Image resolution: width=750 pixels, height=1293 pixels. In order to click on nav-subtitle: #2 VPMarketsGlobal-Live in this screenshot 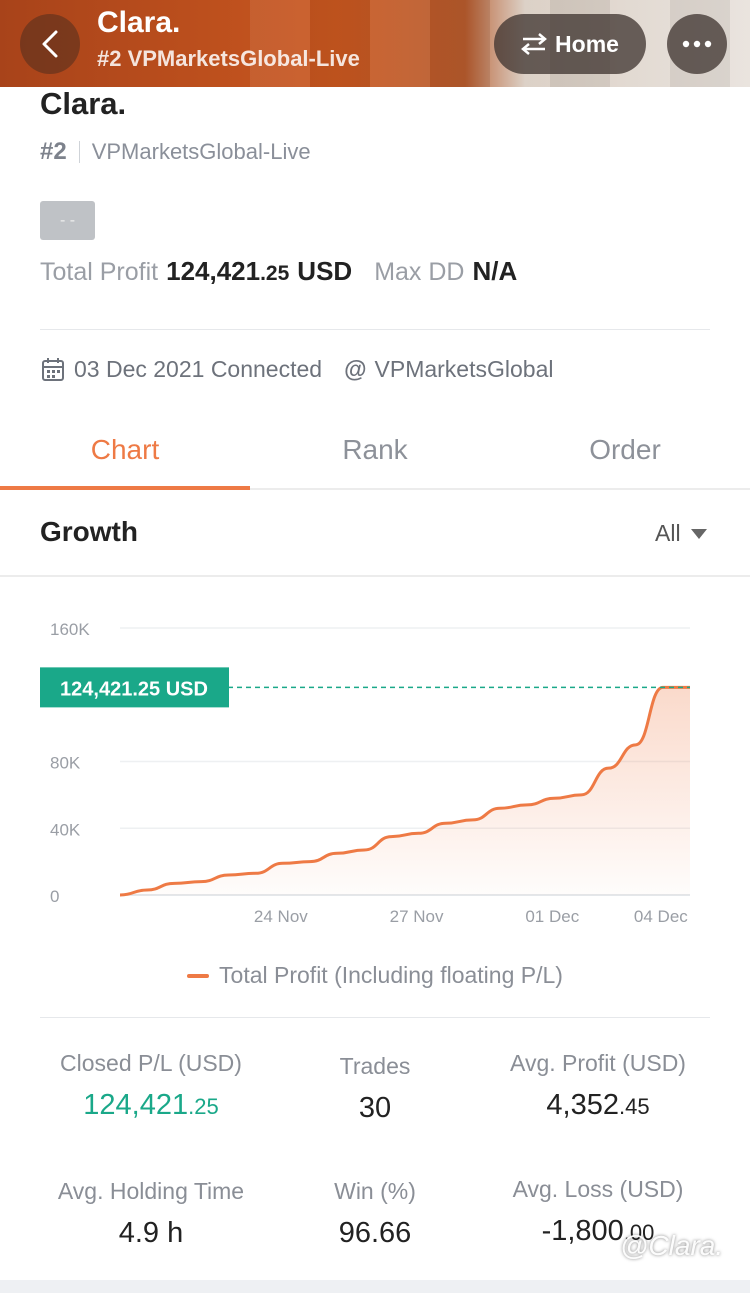, I will do `click(228, 58)`.